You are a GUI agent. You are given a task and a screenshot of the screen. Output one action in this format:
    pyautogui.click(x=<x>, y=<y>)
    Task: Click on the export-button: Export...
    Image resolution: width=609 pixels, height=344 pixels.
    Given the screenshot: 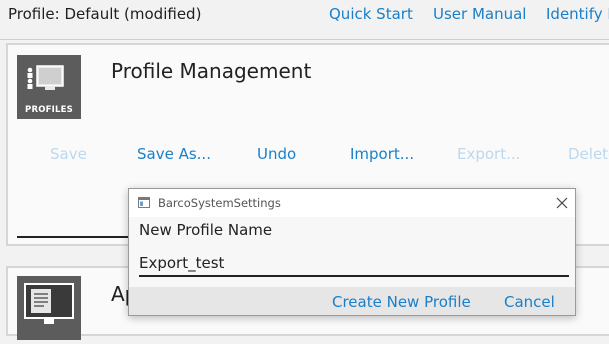 What is the action you would take?
    pyautogui.click(x=488, y=154)
    